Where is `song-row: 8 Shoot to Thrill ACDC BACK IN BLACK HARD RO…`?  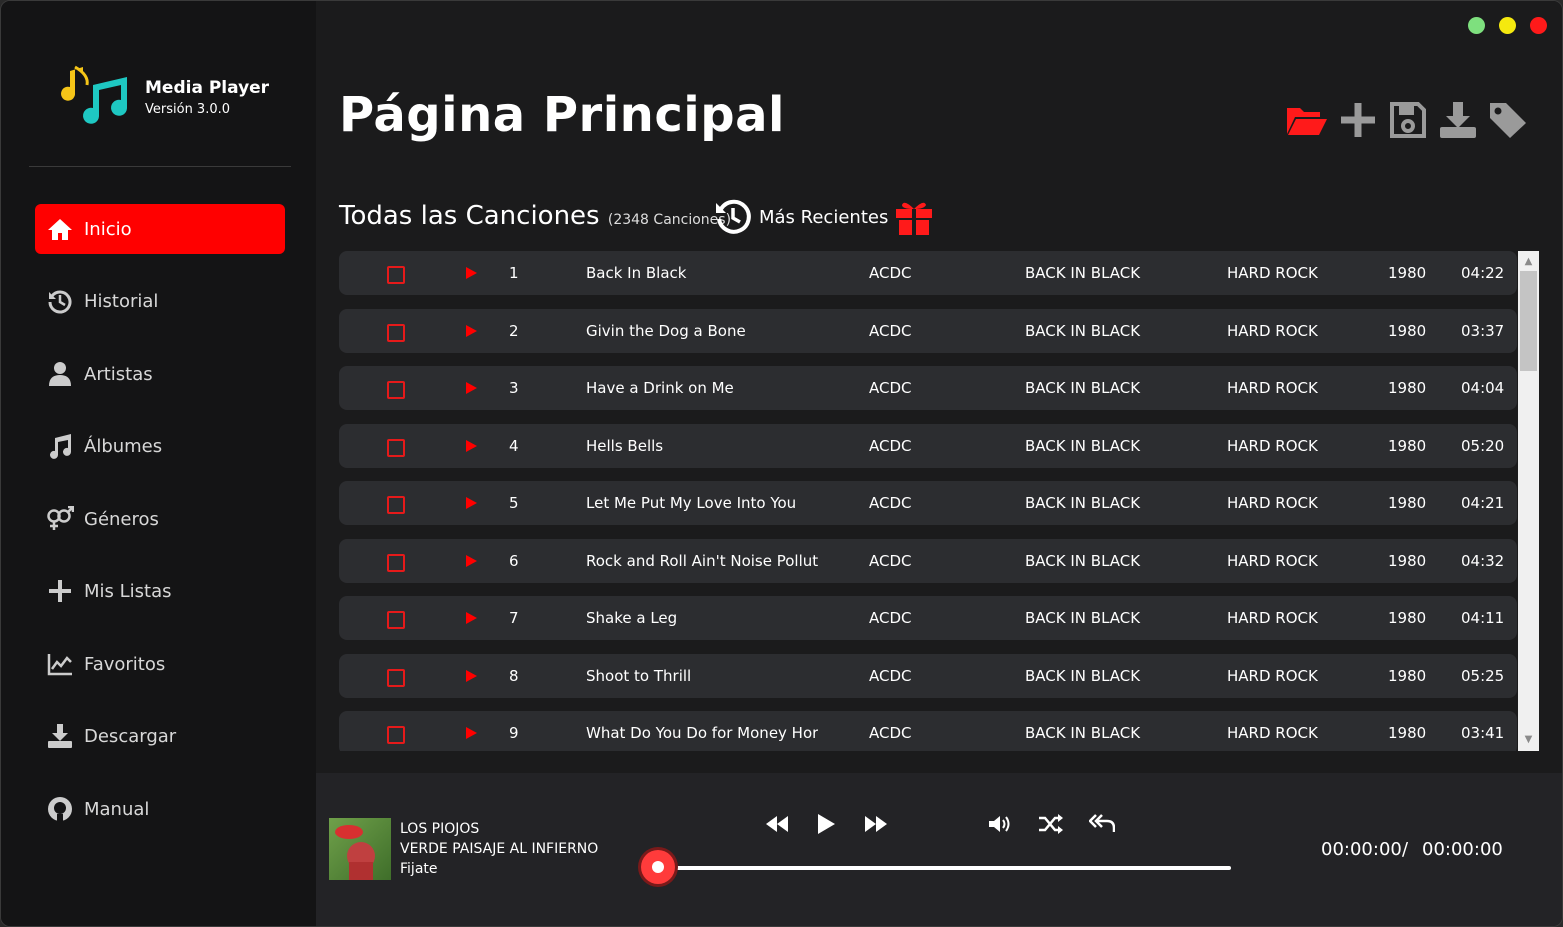 song-row: 8 Shoot to Thrill ACDC BACK IN BLACK HARD RO… is located at coordinates (928, 675).